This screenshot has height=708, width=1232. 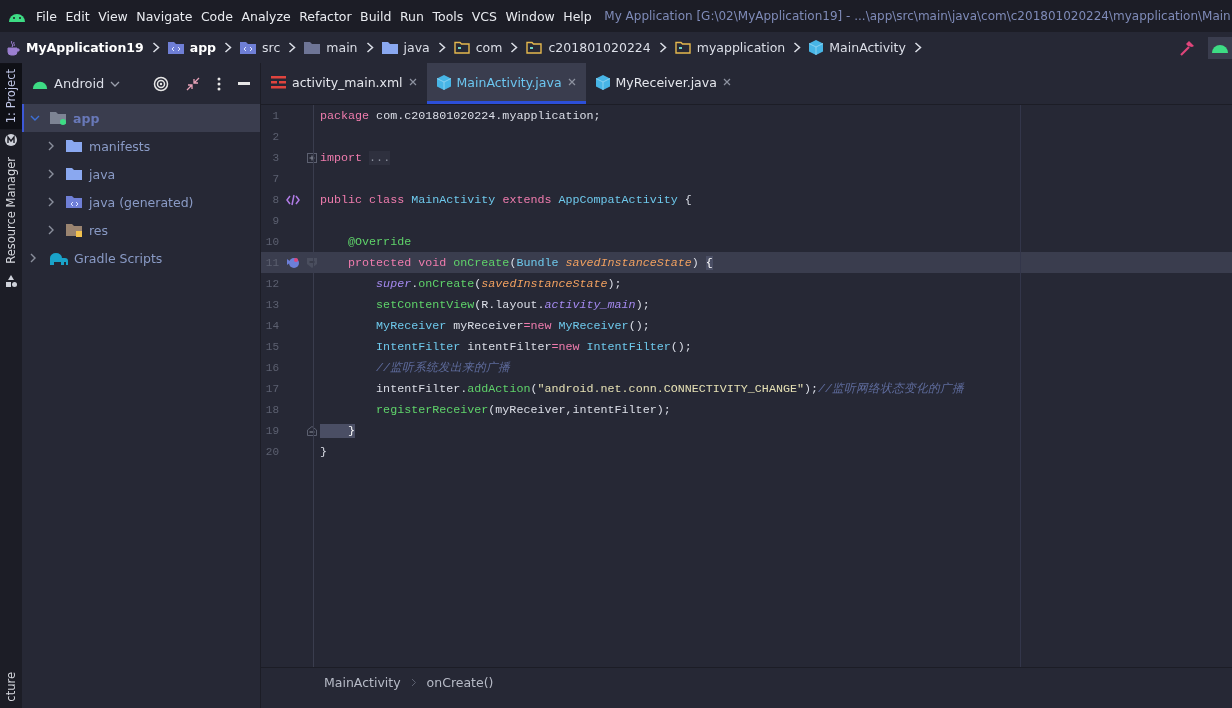 What do you see at coordinates (278, 82) in the screenshot?
I see `layout-icon` at bounding box center [278, 82].